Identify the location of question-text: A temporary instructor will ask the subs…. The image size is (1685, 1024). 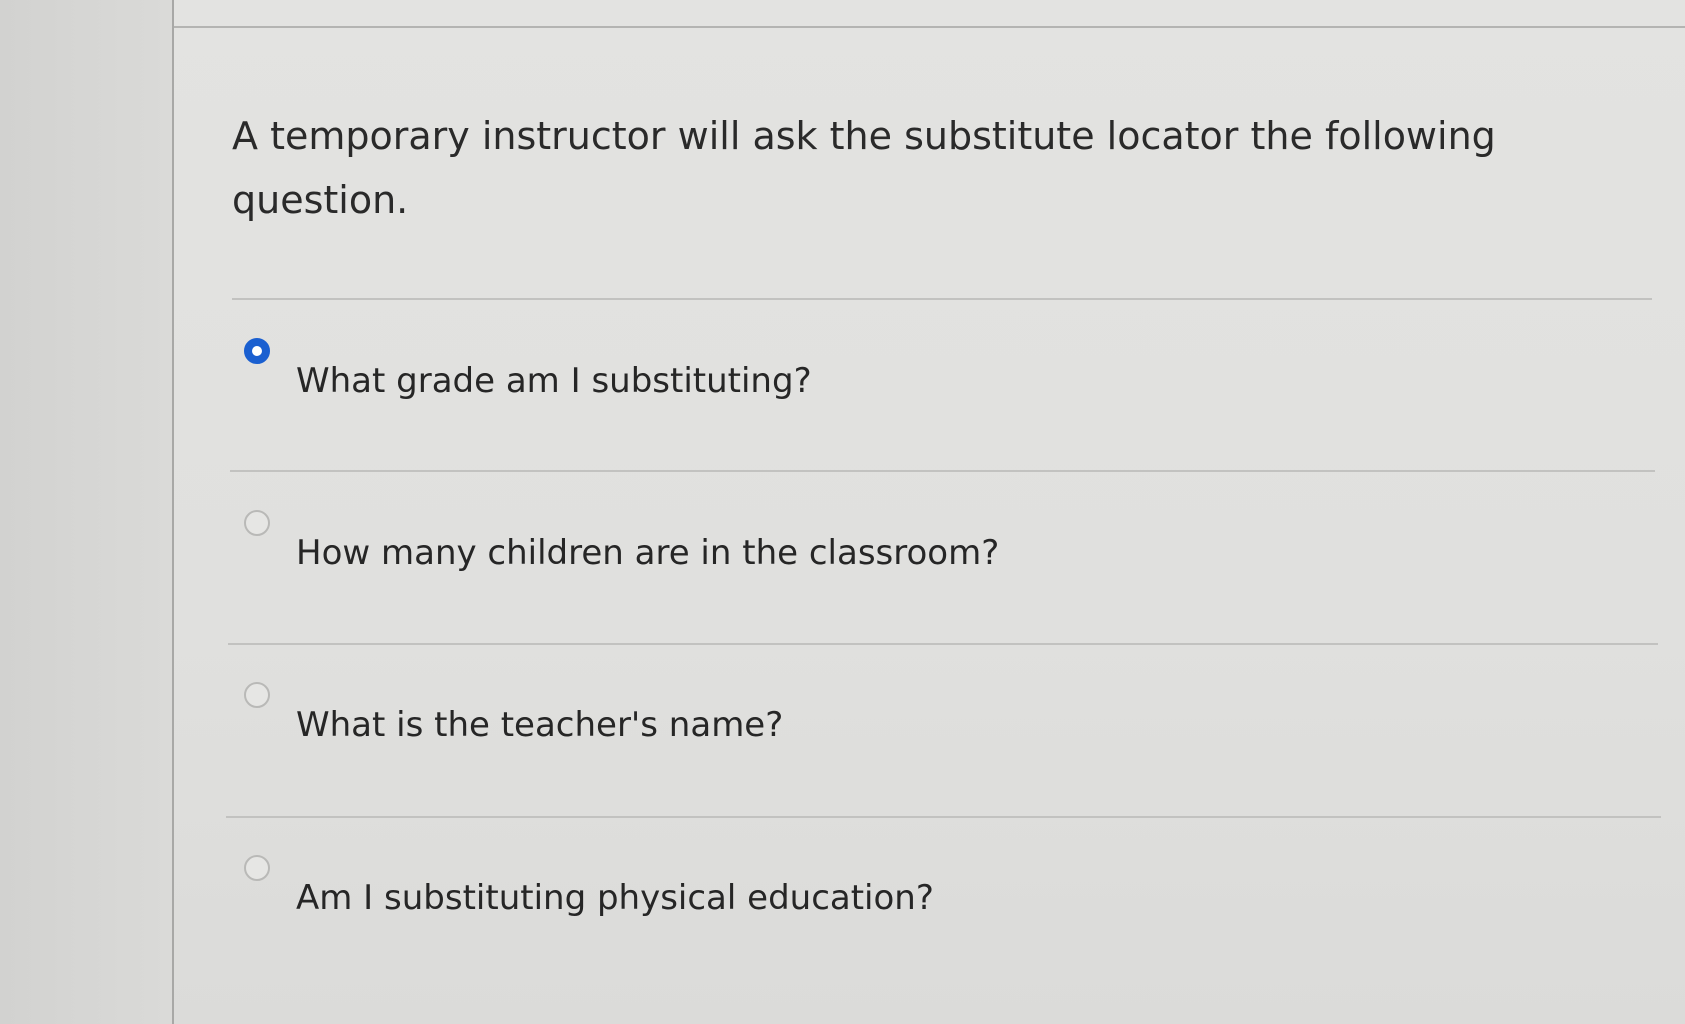
(864, 168).